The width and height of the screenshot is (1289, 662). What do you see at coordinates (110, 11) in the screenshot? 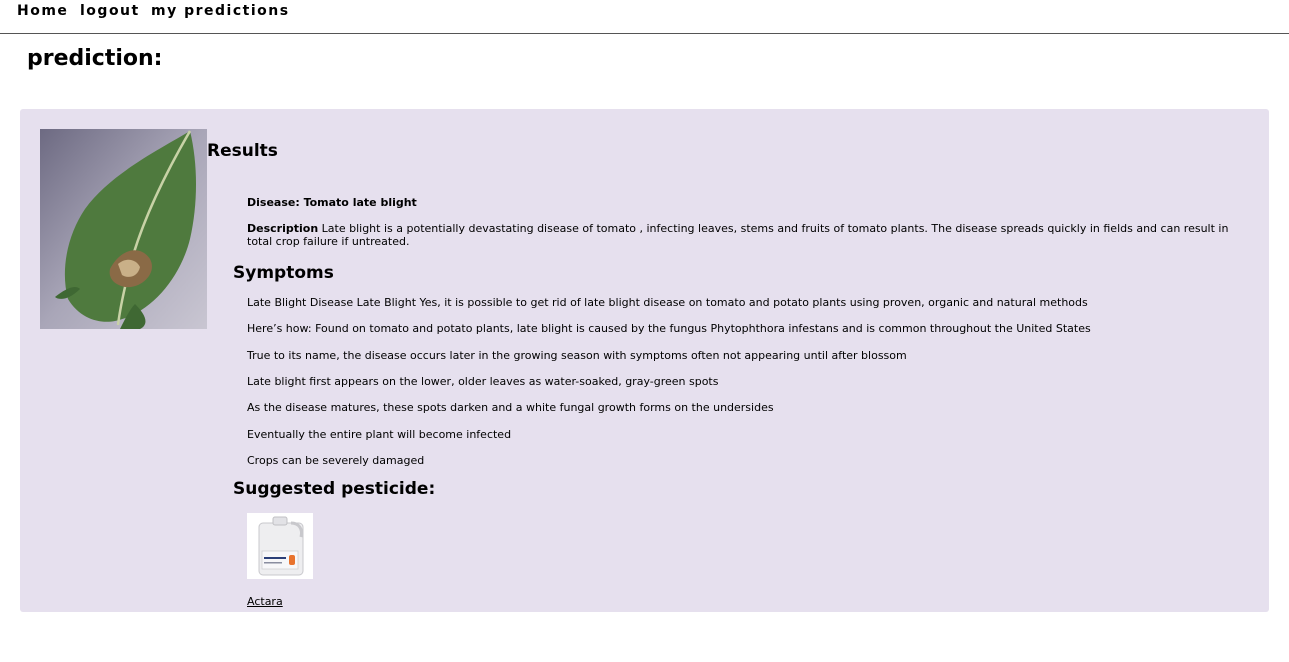
I see `nav-logout-link: logout` at bounding box center [110, 11].